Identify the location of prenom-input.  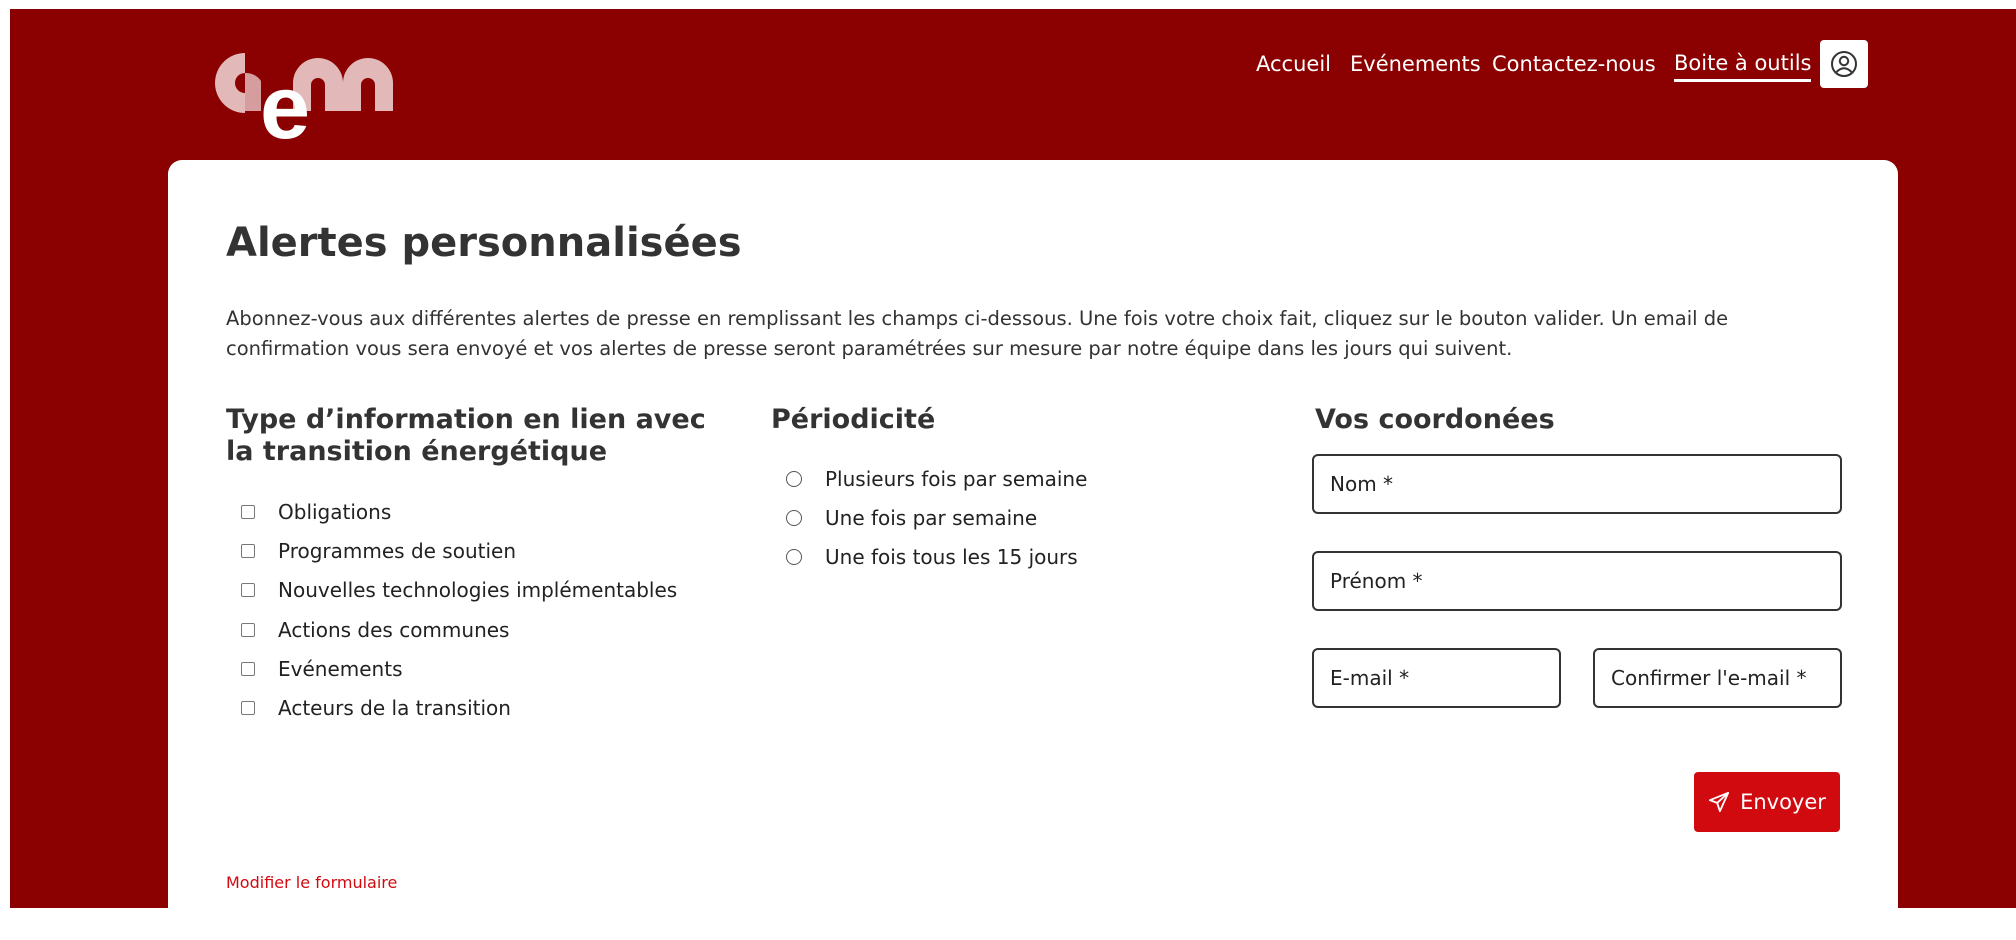
(1577, 581).